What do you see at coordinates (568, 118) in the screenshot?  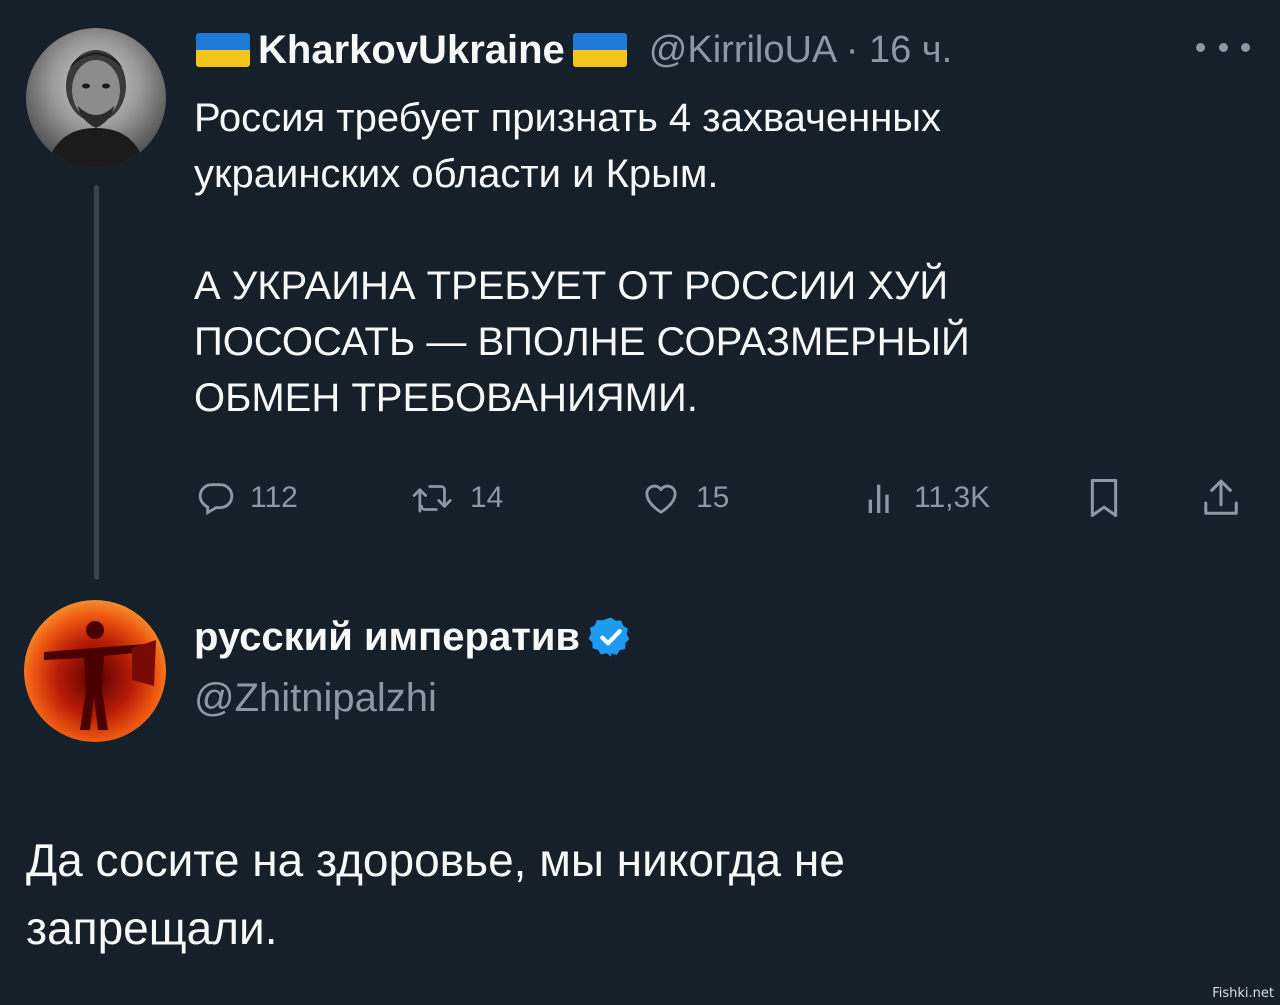 I see `tweet-text-line: Россия требует признать 4 захваченных` at bounding box center [568, 118].